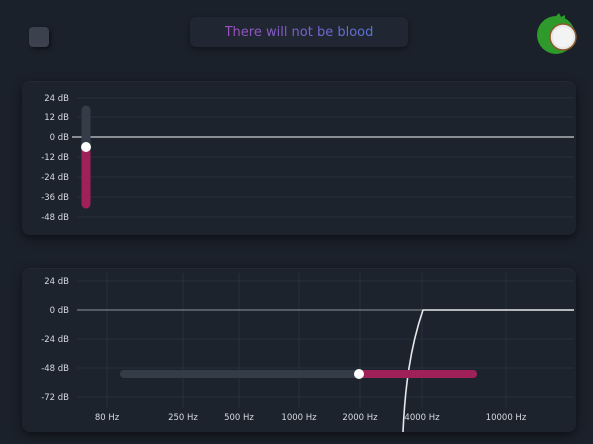  What do you see at coordinates (359, 374) in the screenshot?
I see `crossover-slider-thumb` at bounding box center [359, 374].